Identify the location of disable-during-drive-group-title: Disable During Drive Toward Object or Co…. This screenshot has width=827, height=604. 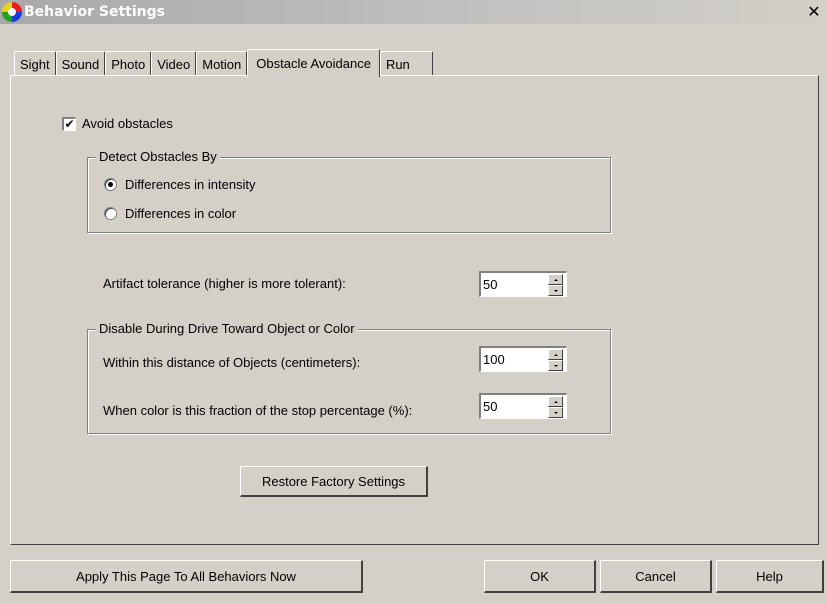
(227, 328).